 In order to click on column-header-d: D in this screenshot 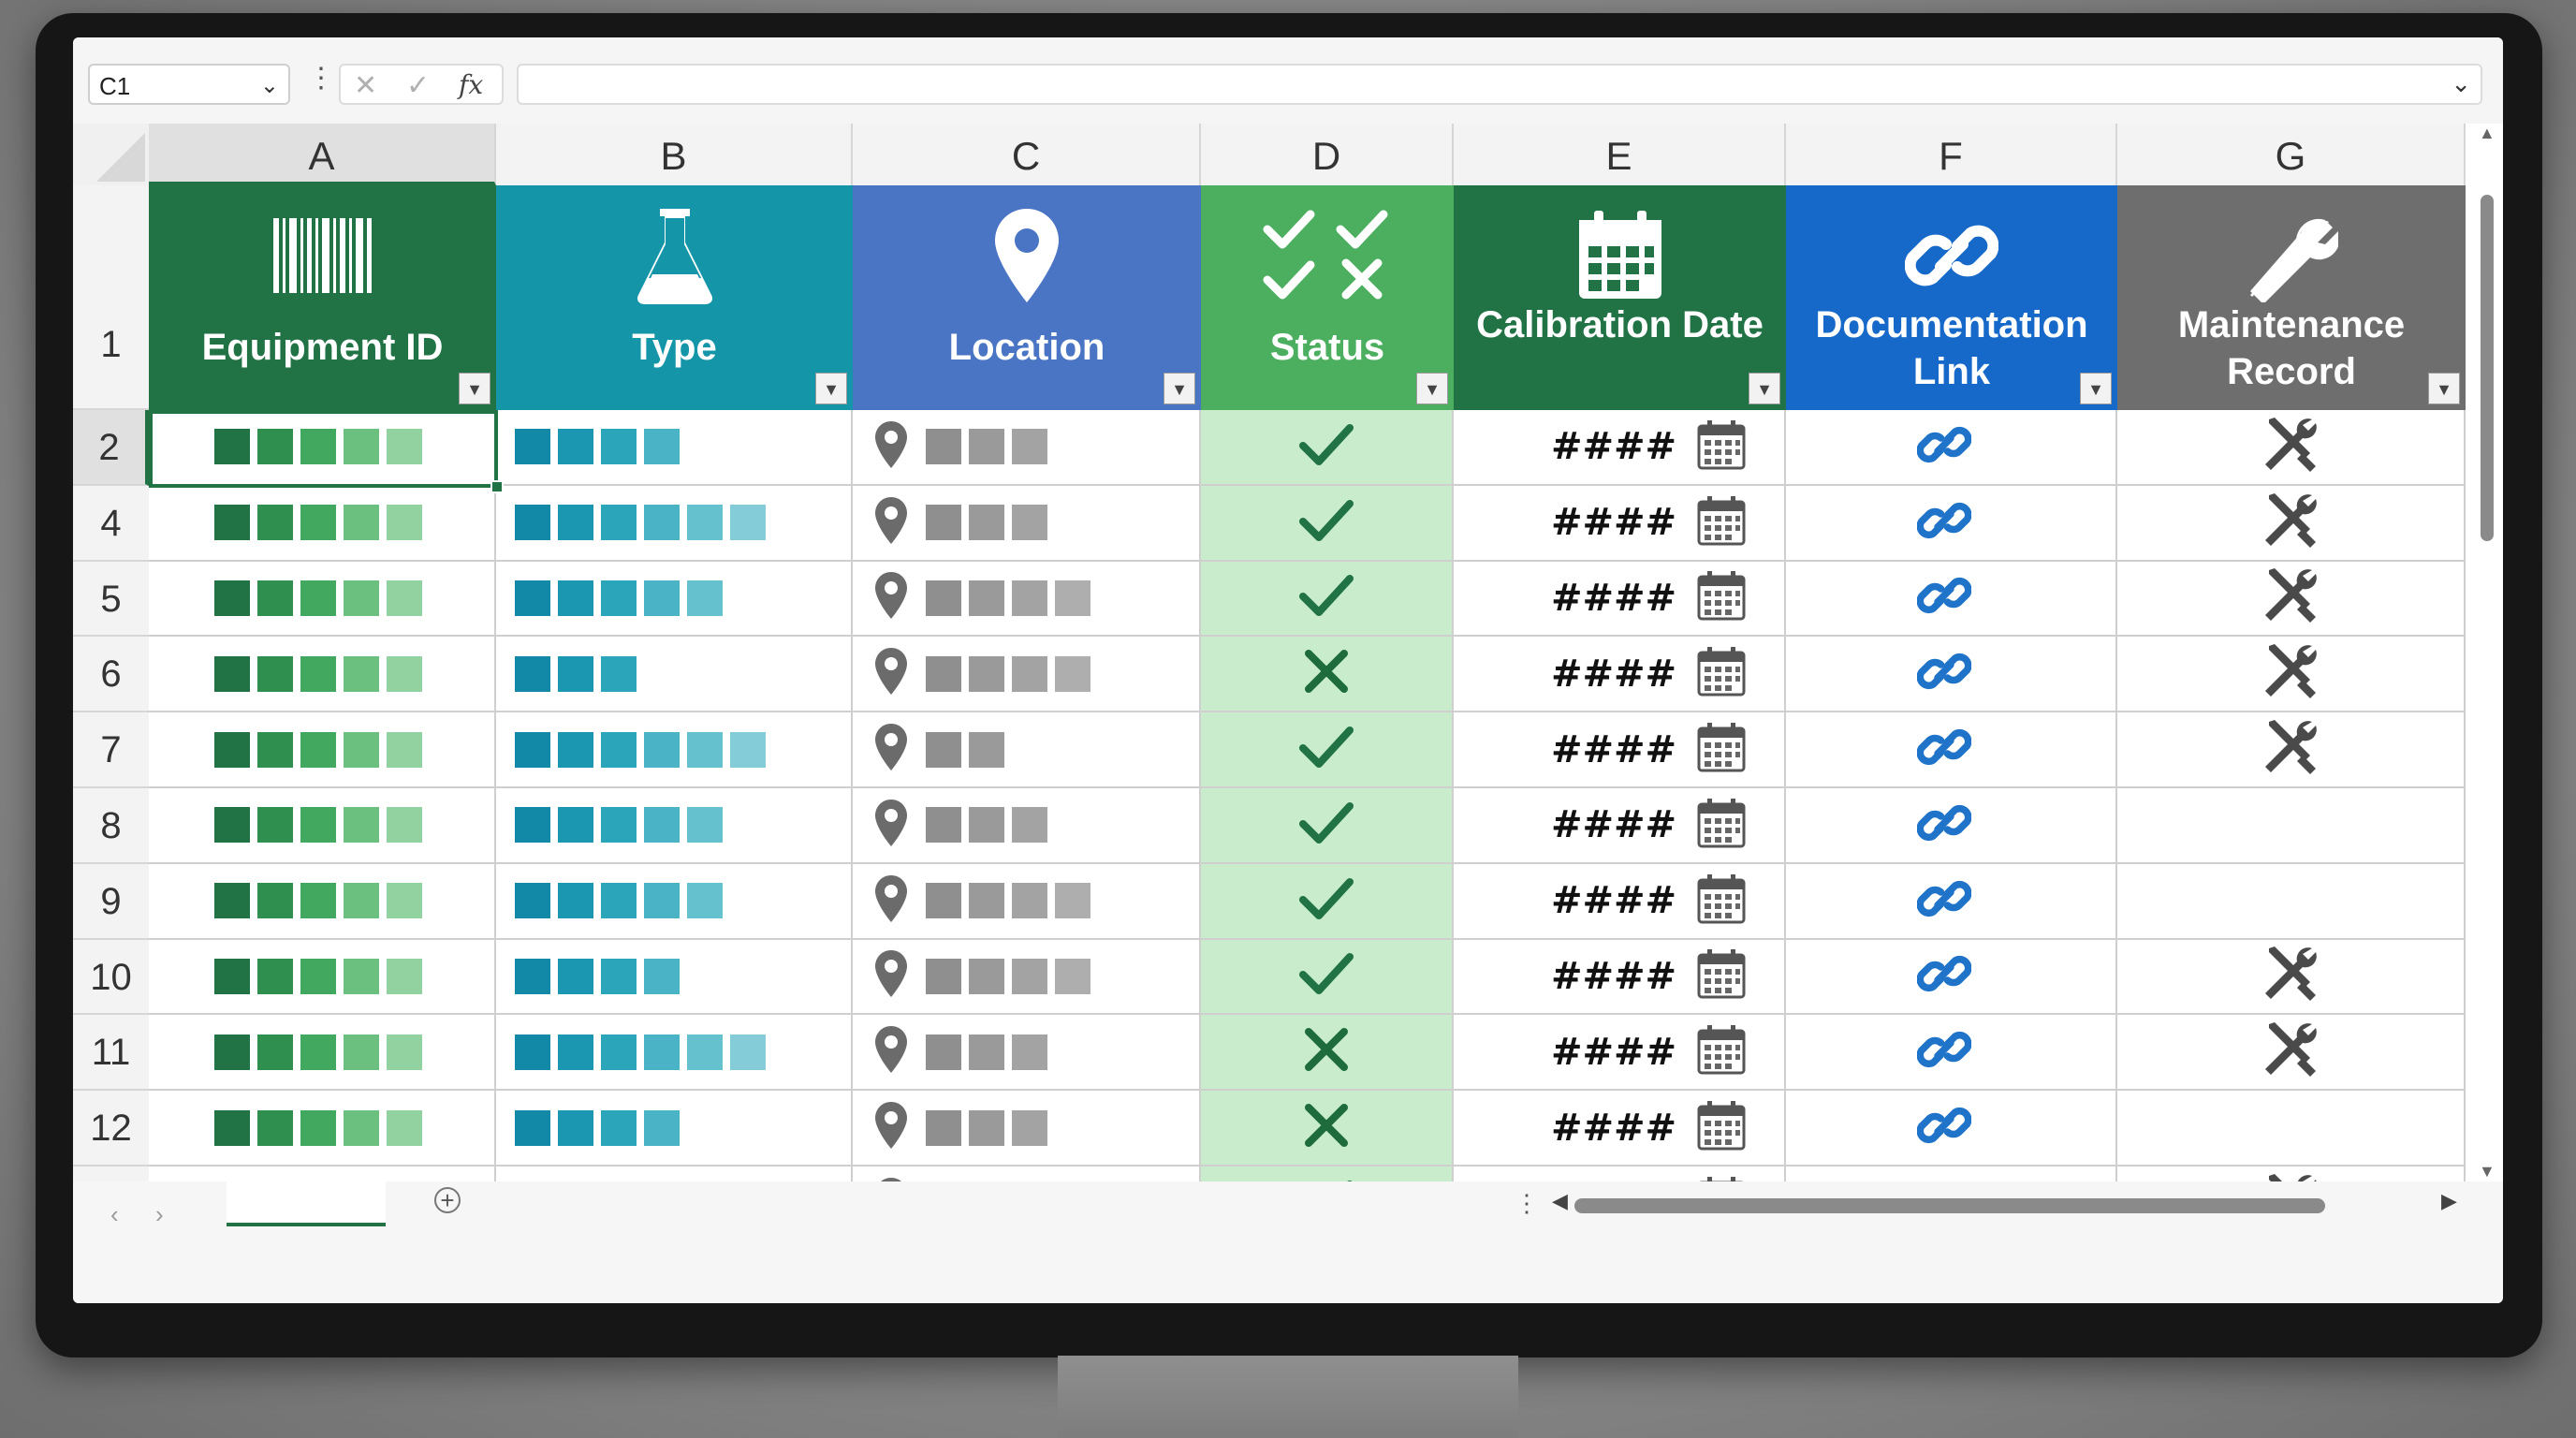, I will do `click(1327, 154)`.